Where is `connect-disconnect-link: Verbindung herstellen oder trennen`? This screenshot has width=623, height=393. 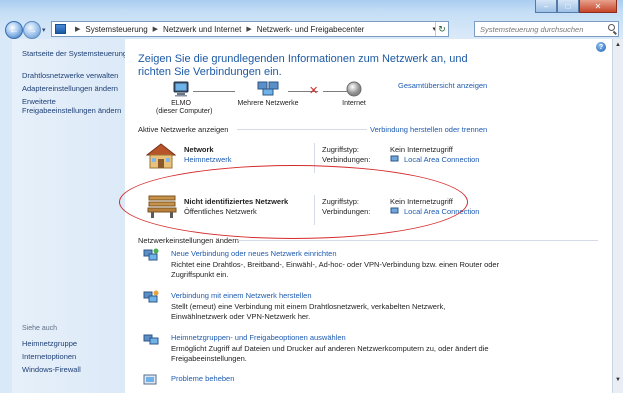 connect-disconnect-link: Verbindung herstellen oder trennen is located at coordinates (428, 129).